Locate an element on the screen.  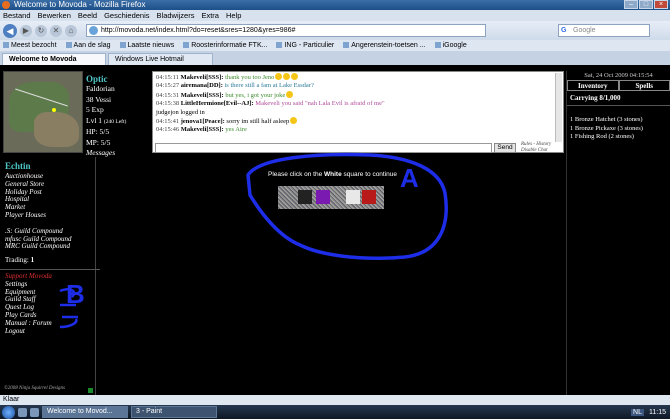
flag-icon is located at coordinates (90, 390).